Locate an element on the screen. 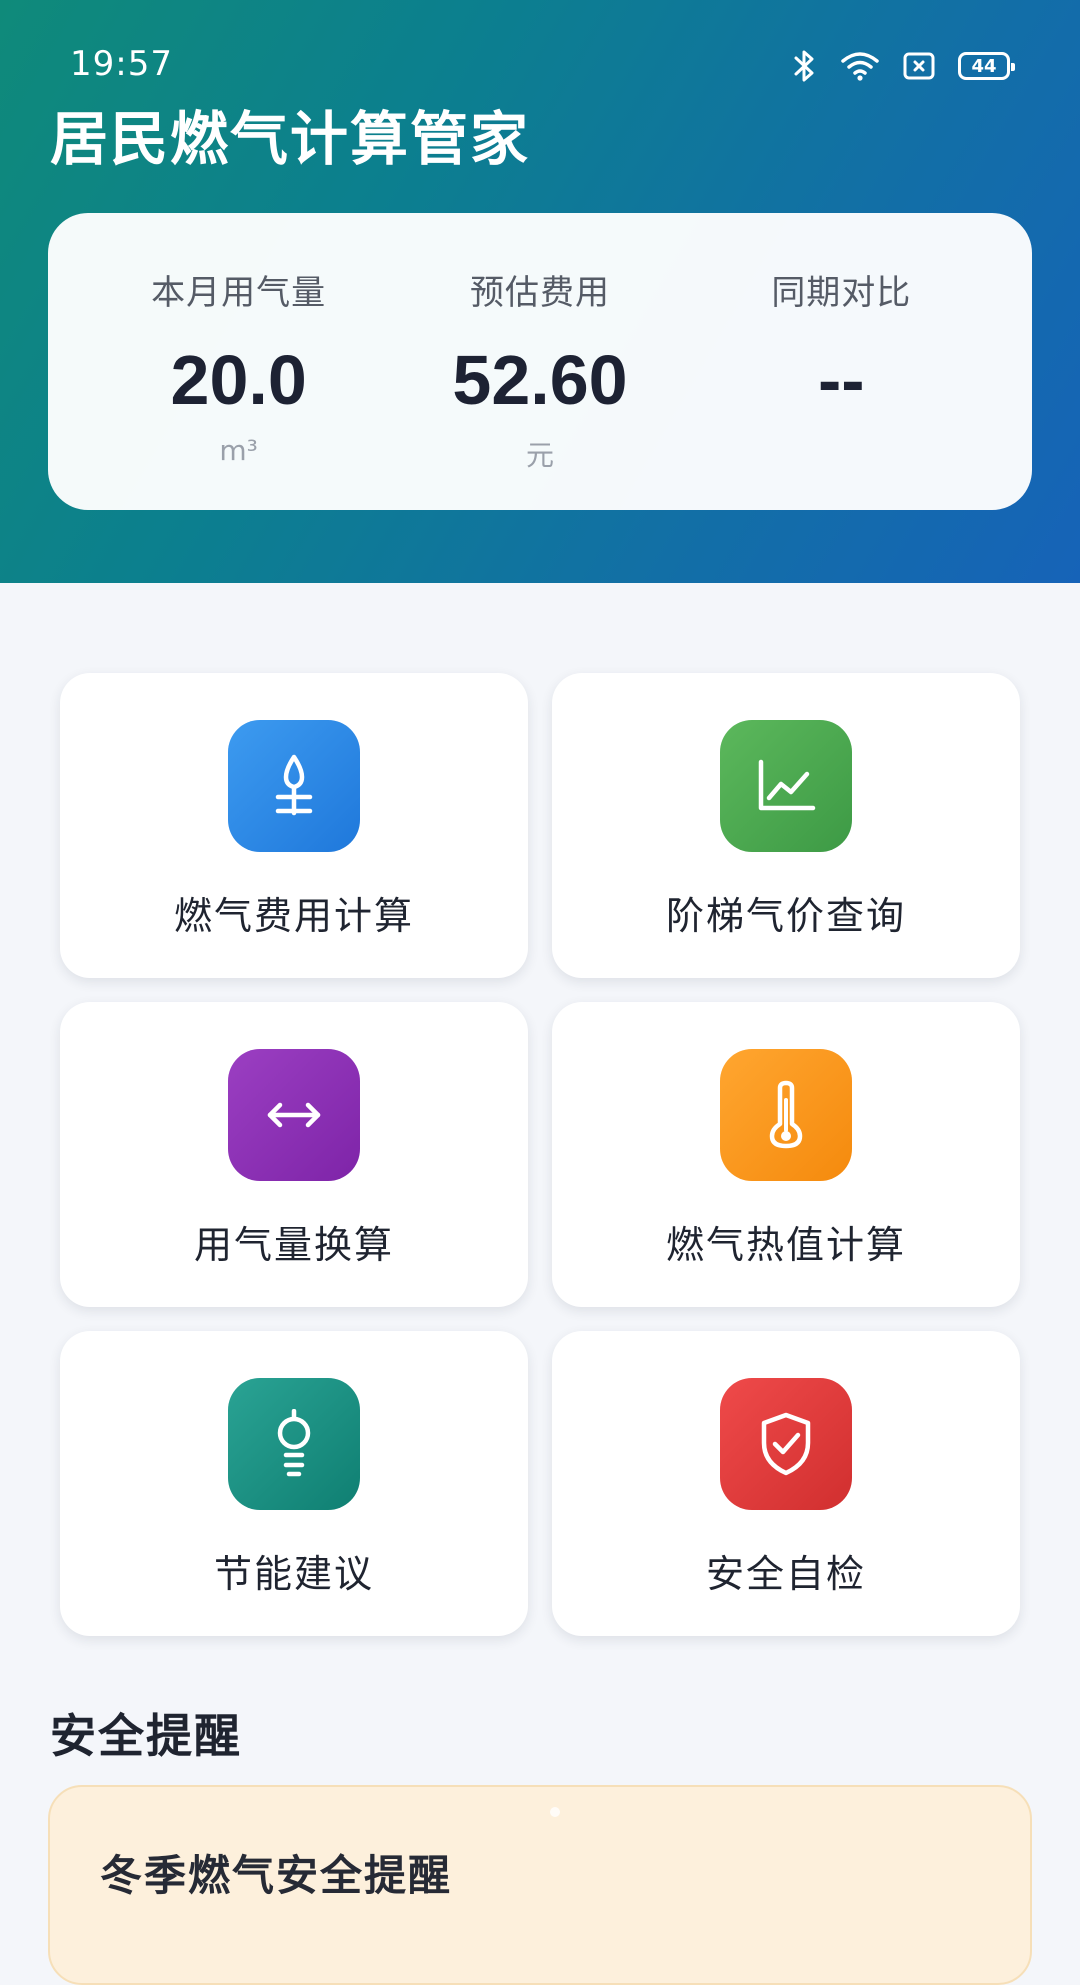 This screenshot has height=1985, width=1080. page-indicator-dot is located at coordinates (555, 1812).